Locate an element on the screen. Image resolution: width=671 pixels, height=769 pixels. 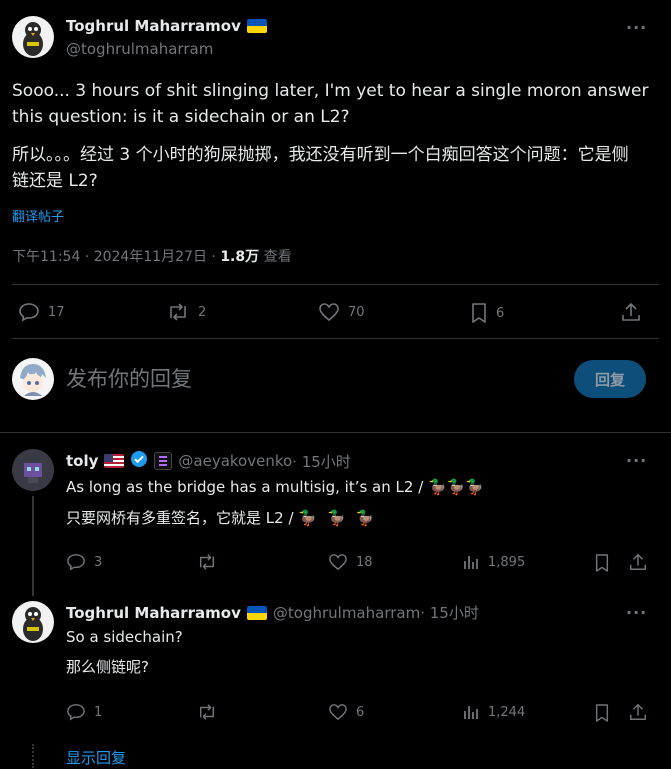
views-button: 1,895 is located at coordinates (493, 562).